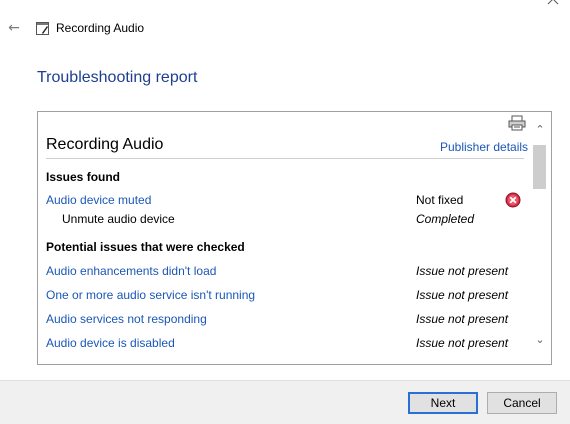 This screenshot has width=570, height=424. Describe the element at coordinates (150, 295) in the screenshot. I see `potential-issue-link: One or more audio service isn't running` at that location.